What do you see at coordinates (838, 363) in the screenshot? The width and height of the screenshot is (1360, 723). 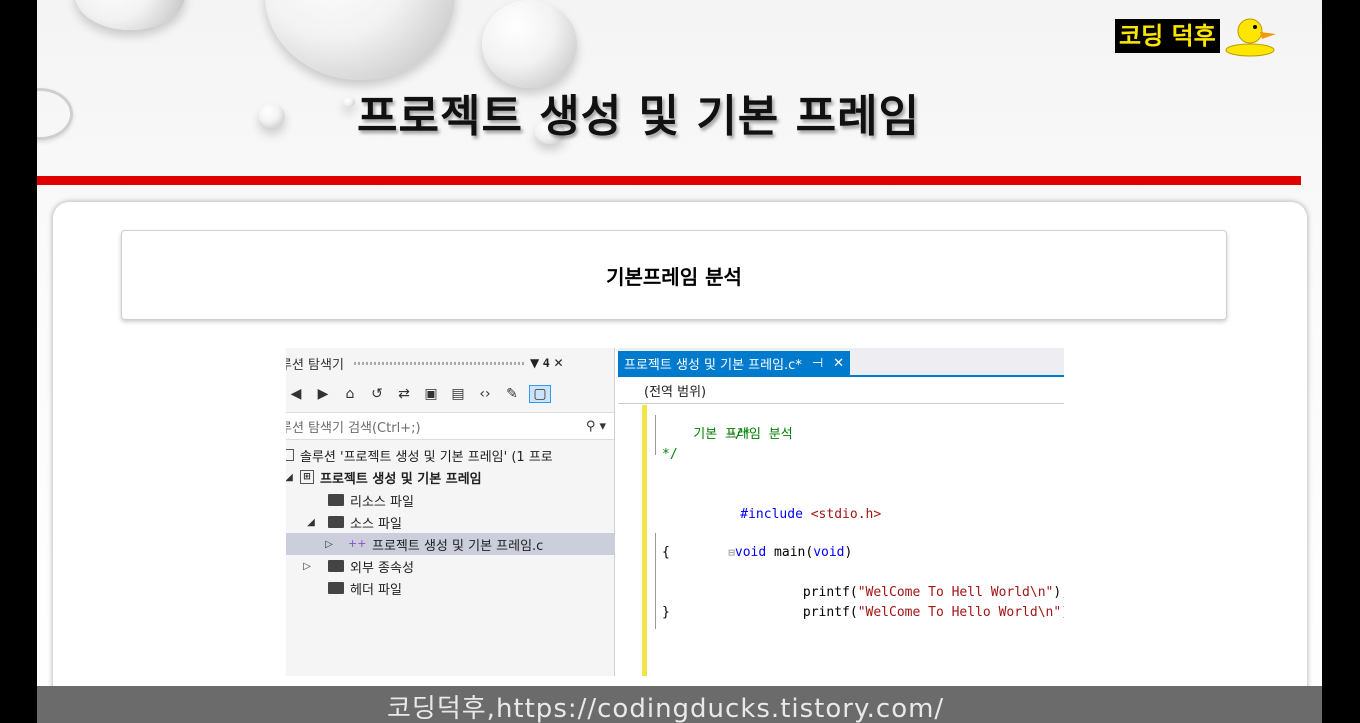 I see `close-icon: ✕` at bounding box center [838, 363].